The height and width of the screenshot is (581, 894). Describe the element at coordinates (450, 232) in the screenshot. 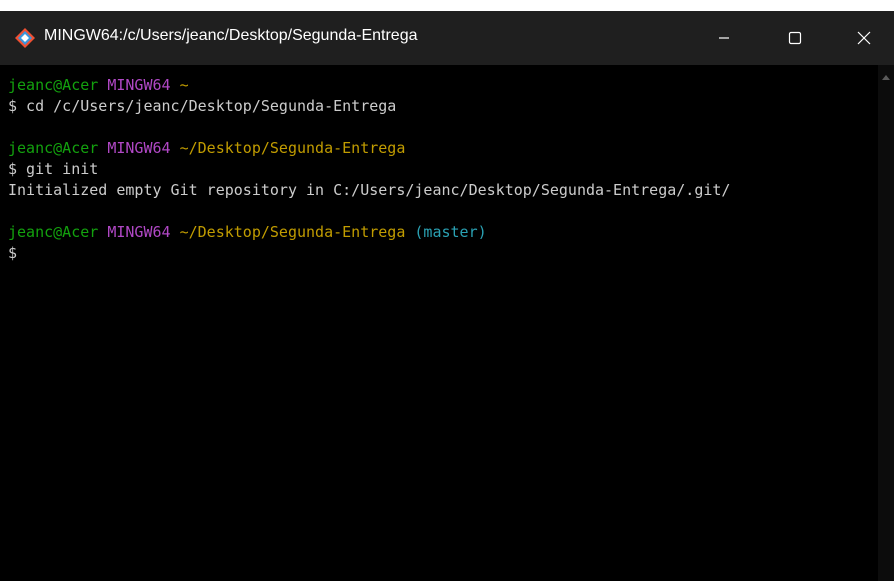

I see `git-branch: (master)` at that location.